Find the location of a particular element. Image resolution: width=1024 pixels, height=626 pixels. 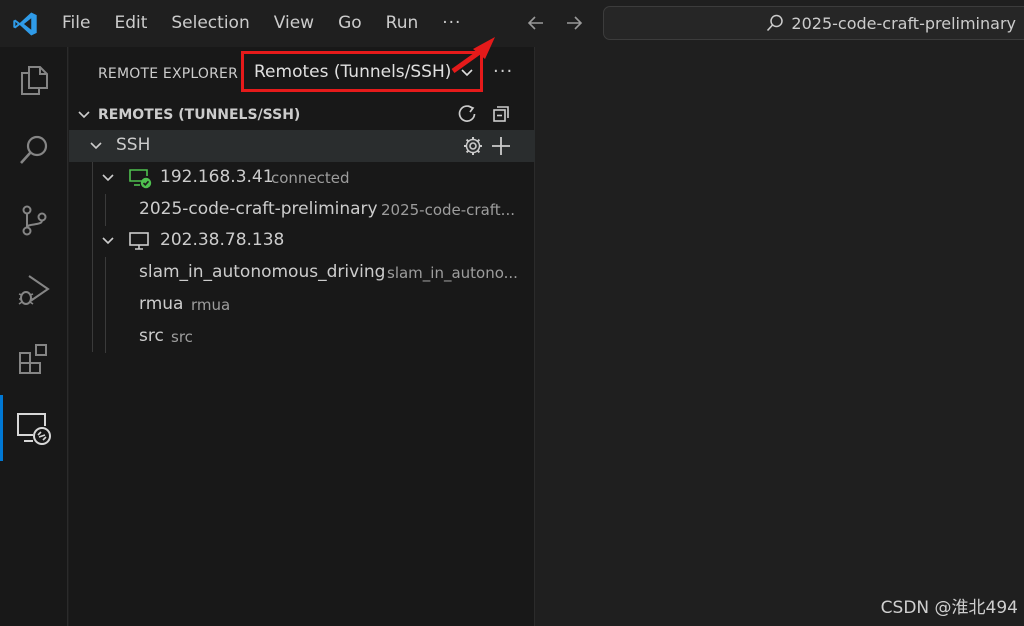

navigation-arrows is located at coordinates (555, 23).